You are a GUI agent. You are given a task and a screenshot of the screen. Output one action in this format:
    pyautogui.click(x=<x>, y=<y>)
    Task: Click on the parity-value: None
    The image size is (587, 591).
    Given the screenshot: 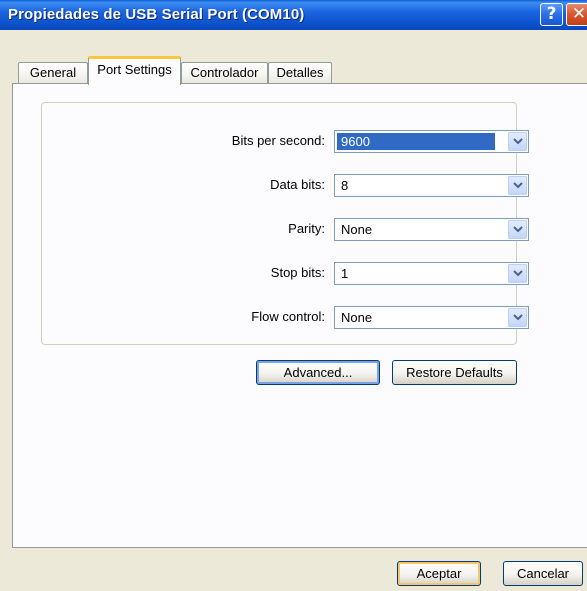 What is the action you would take?
    pyautogui.click(x=357, y=229)
    